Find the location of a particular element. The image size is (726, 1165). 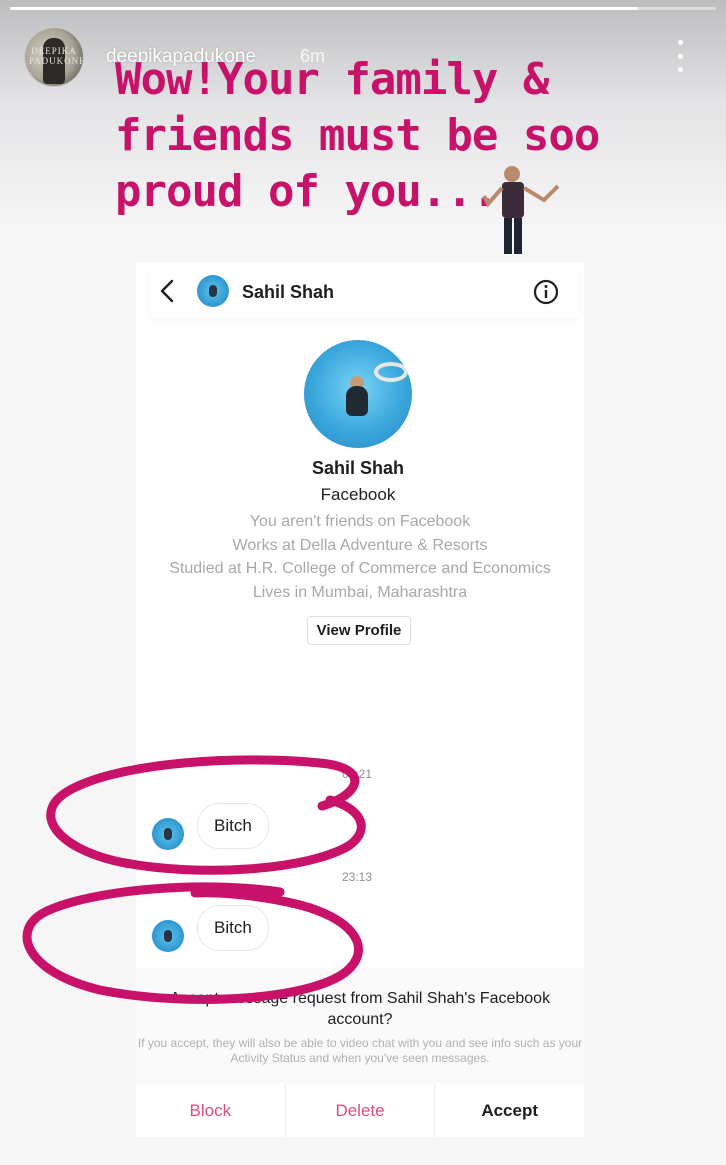

story-progress-bar is located at coordinates (363, 8).